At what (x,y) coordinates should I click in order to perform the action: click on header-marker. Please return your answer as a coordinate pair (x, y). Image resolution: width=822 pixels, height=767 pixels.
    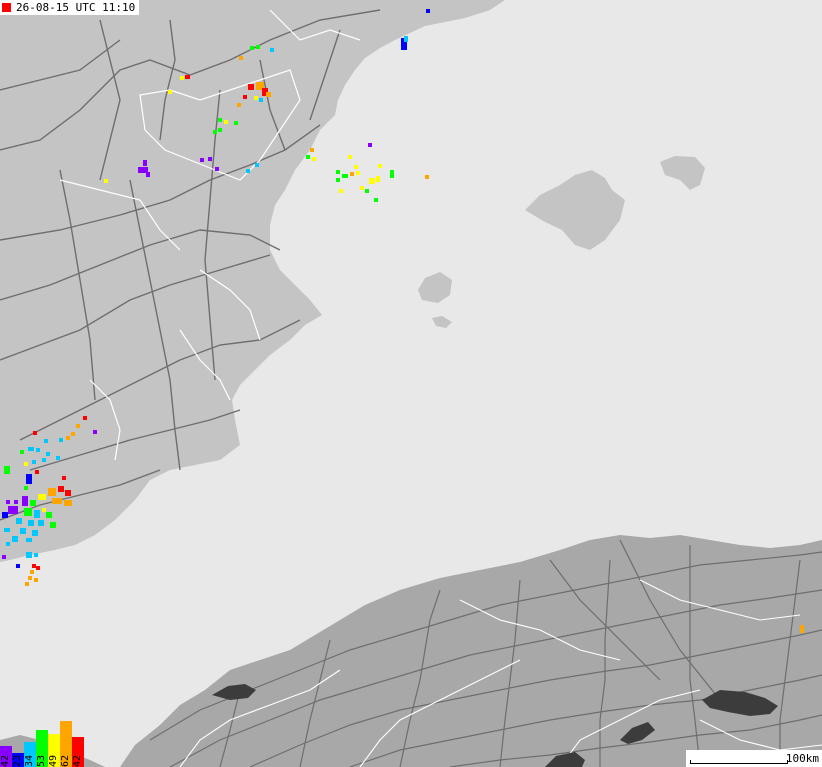
    Looking at the image, I should click on (6, 7).